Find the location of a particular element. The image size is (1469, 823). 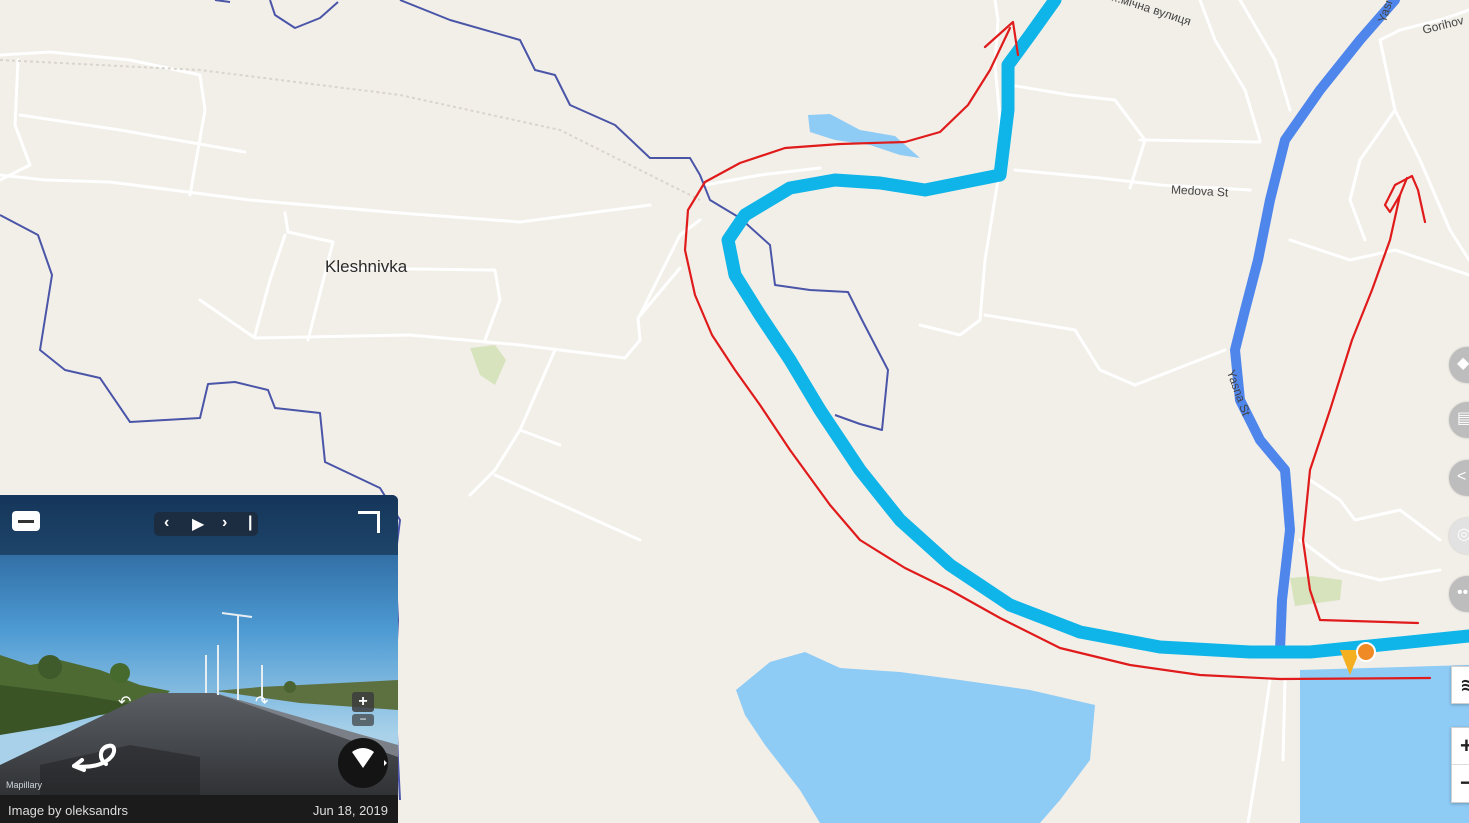

layers-button: ≋ is located at coordinates (1460, 685).